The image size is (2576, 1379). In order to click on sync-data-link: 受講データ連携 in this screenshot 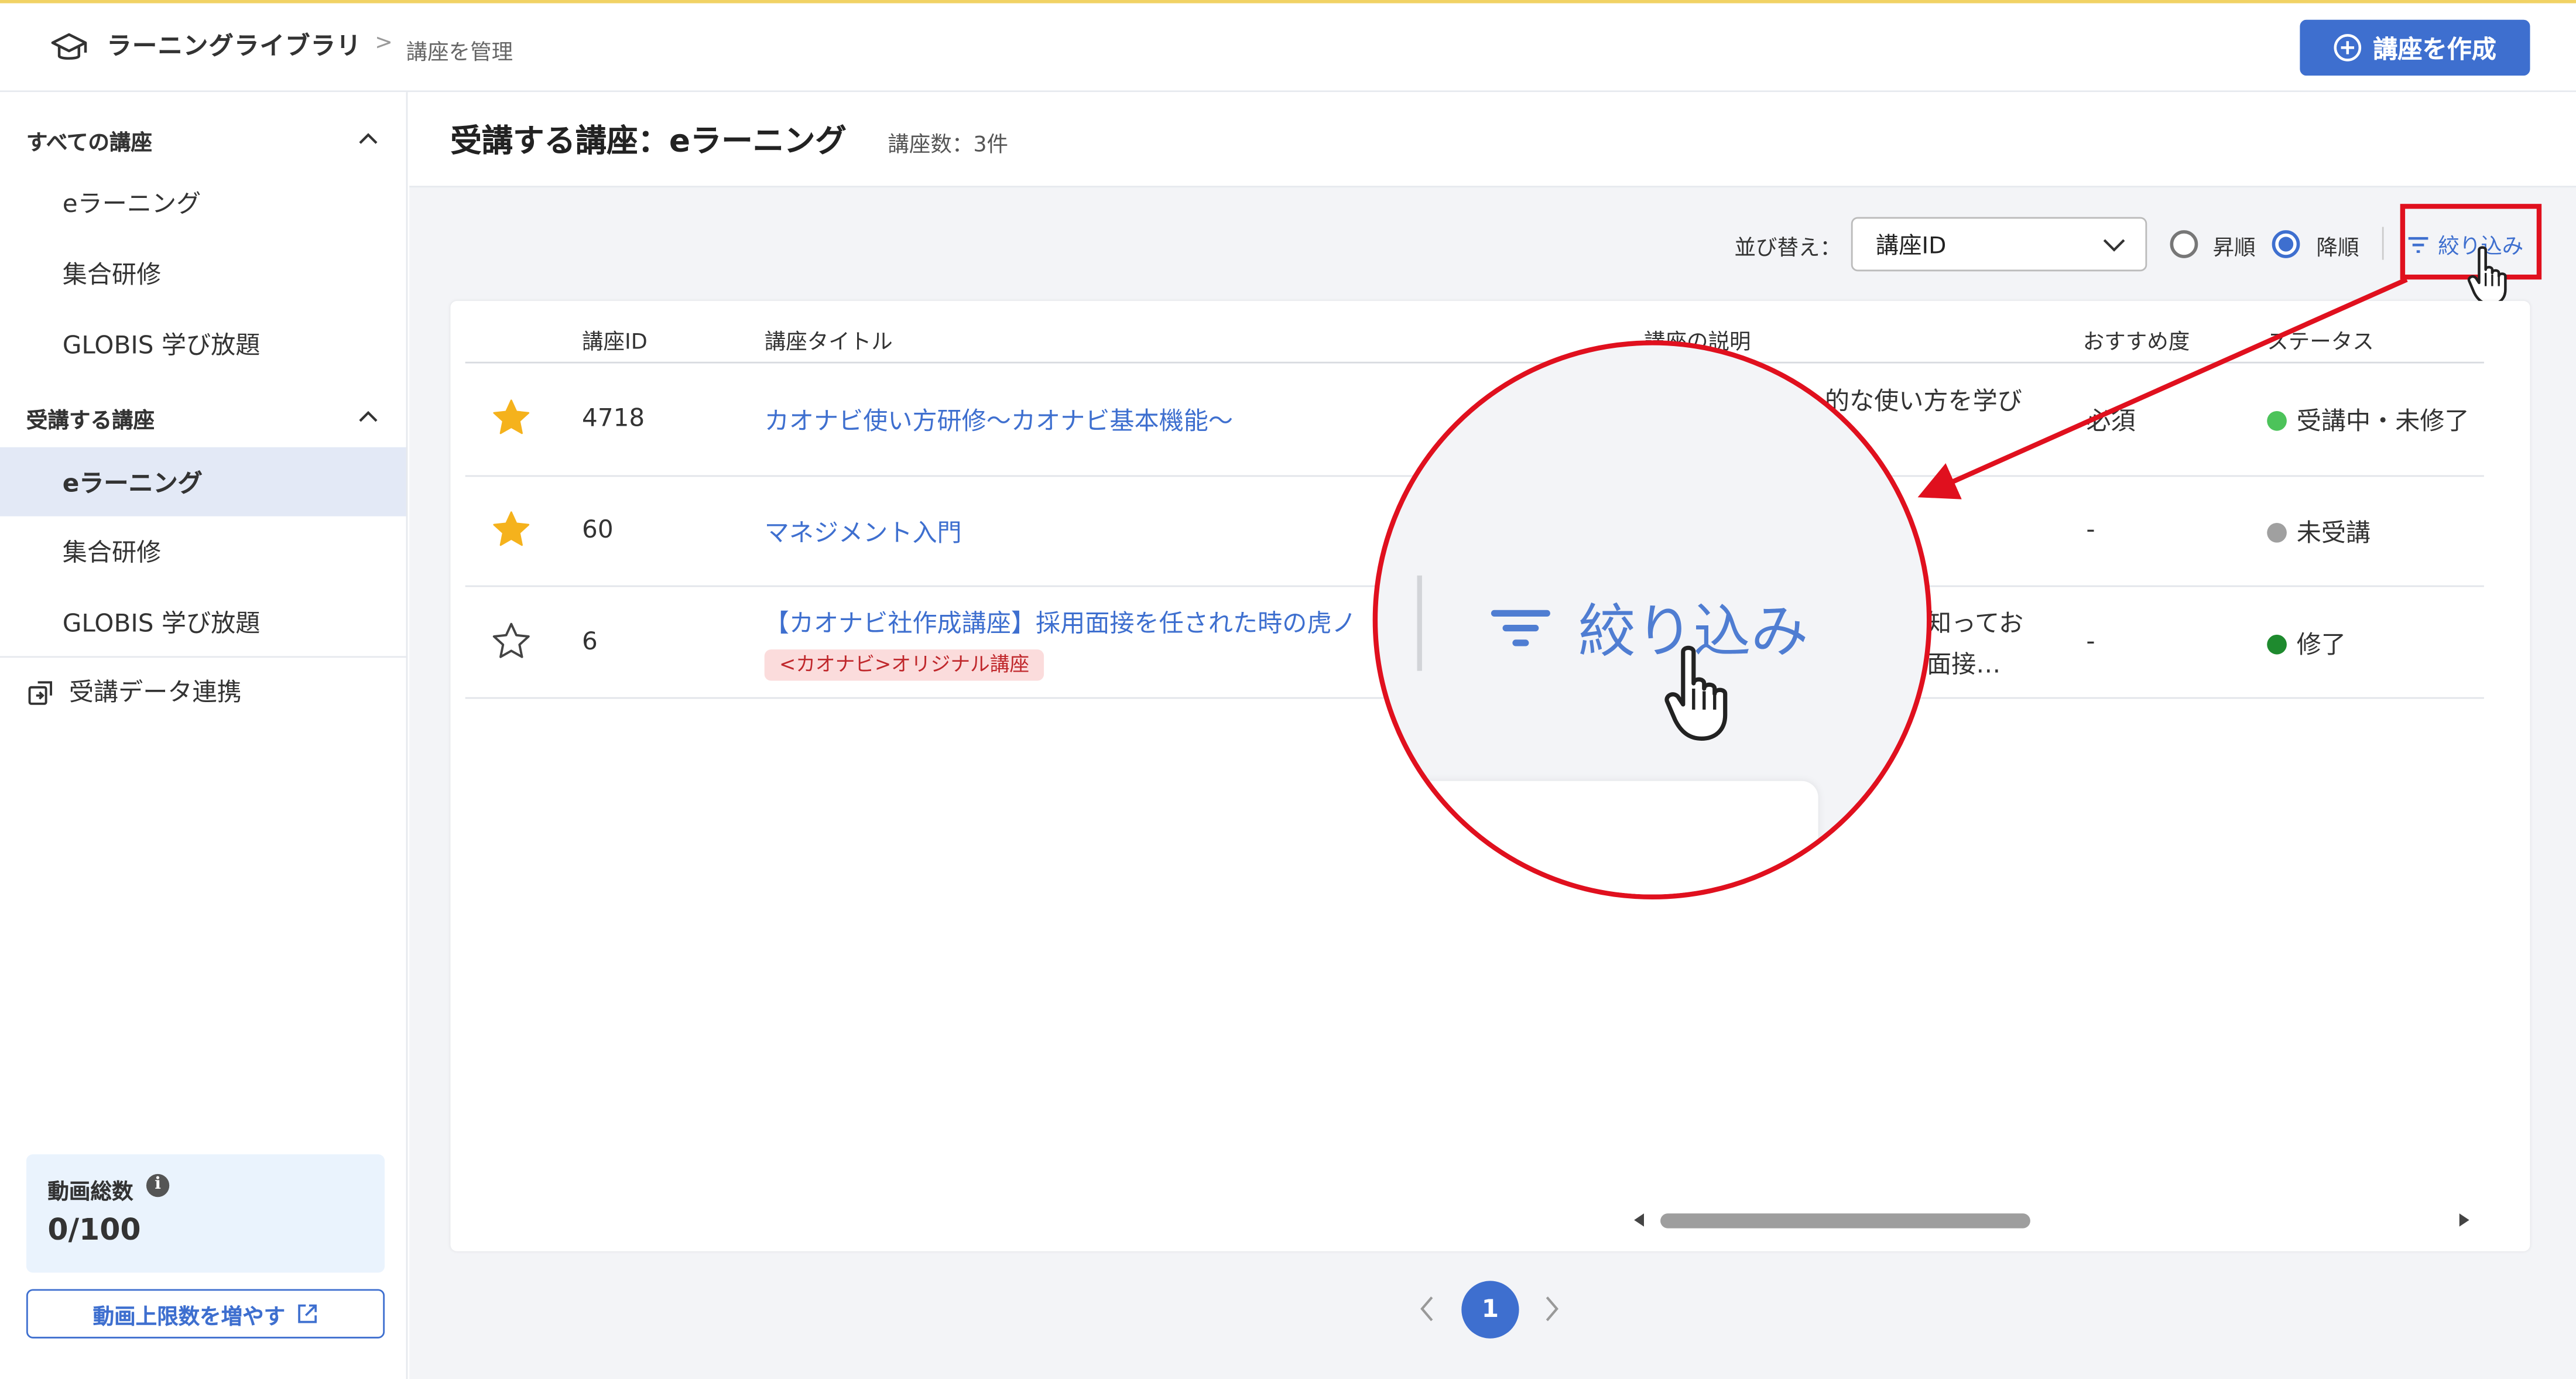, I will do `click(134, 691)`.